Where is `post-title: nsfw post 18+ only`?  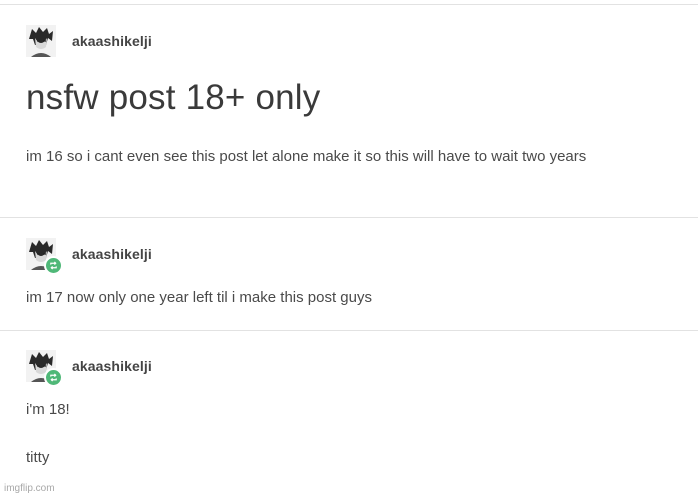 post-title: nsfw post 18+ only is located at coordinates (173, 97).